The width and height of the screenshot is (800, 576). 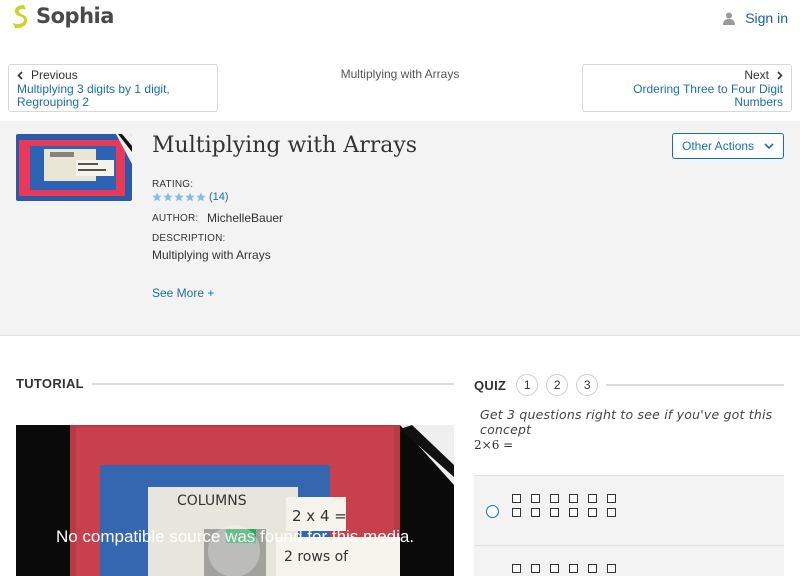 I want to click on thumbnail-image, so click(x=74, y=167).